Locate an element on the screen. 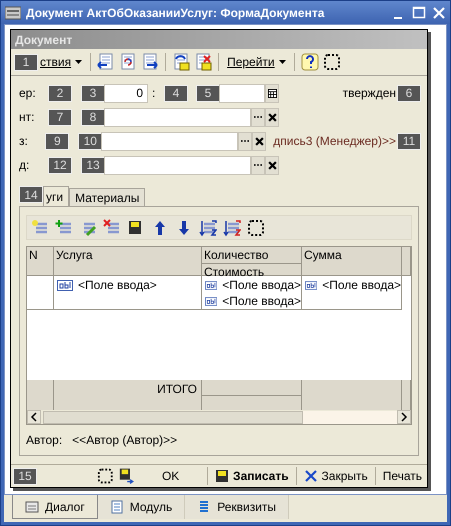  caption-text: дпись3 (Менеджер)>> is located at coordinates (334, 141).